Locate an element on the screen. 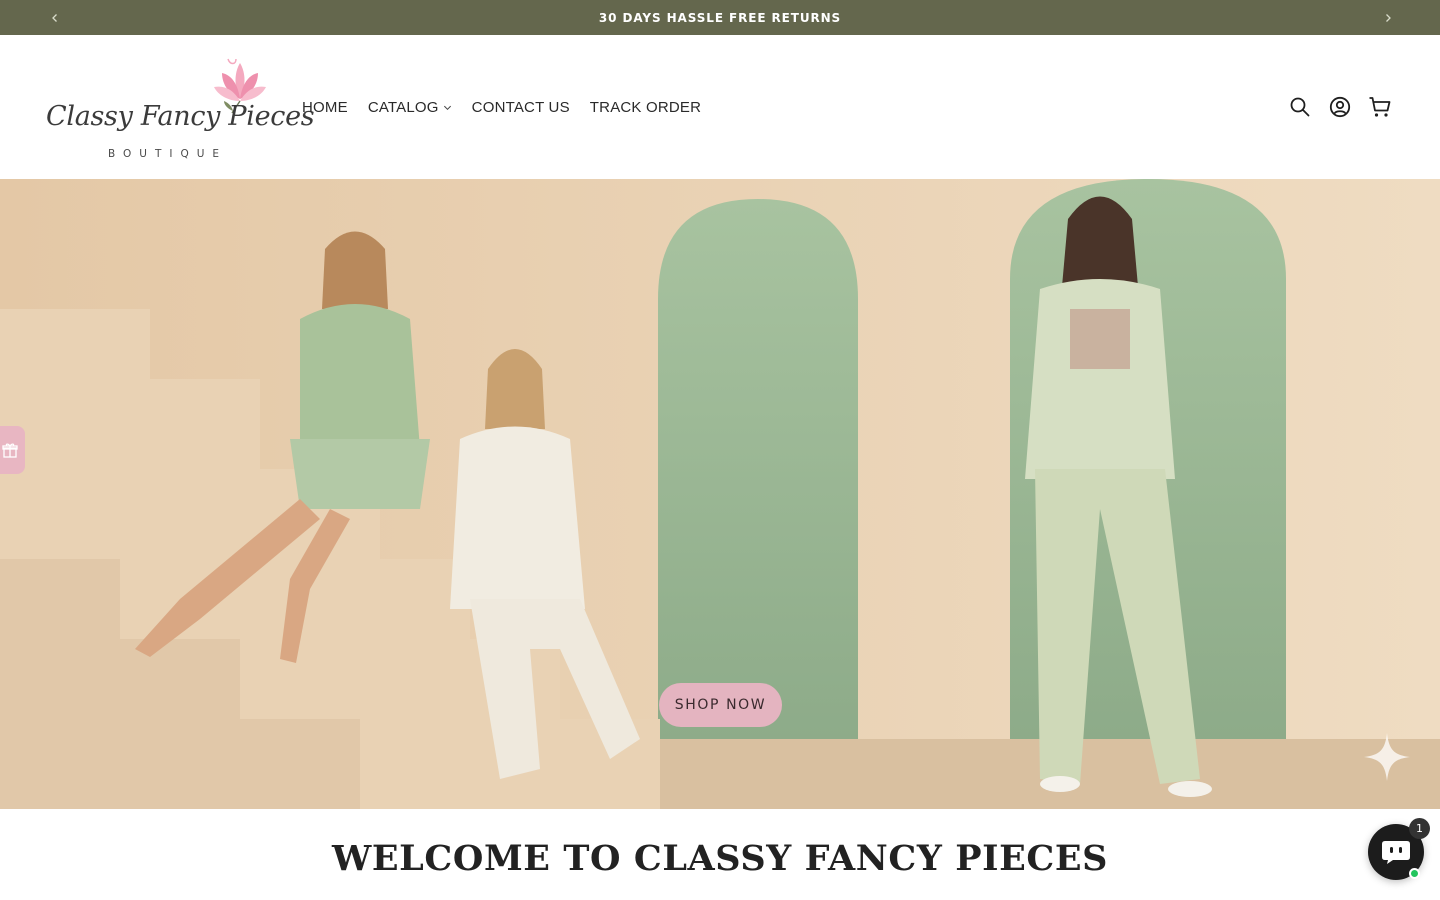 The width and height of the screenshot is (1440, 900). chat-online-indicator is located at coordinates (1414, 873).